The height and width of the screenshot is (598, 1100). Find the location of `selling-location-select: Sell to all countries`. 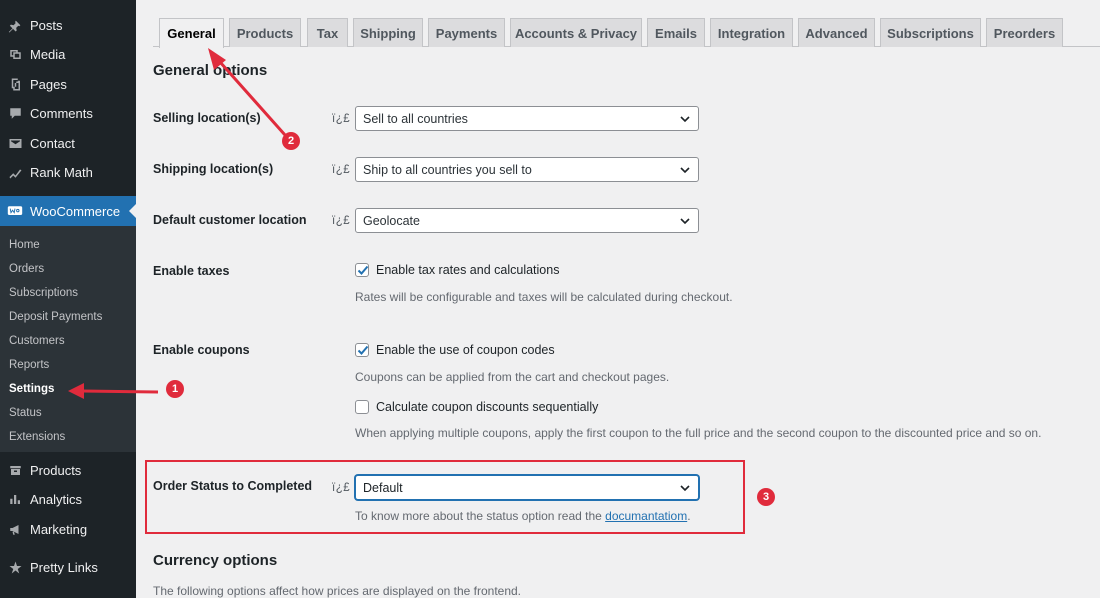

selling-location-select: Sell to all countries is located at coordinates (527, 118).